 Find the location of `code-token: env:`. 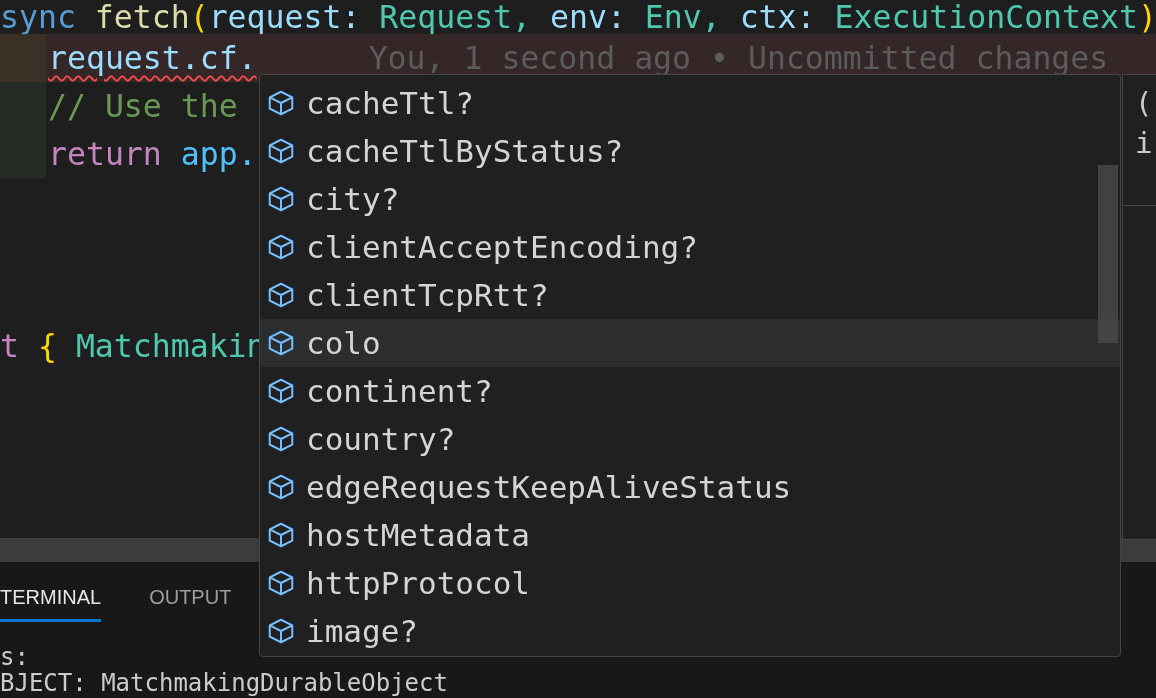

code-token: env: is located at coordinates (588, 17).